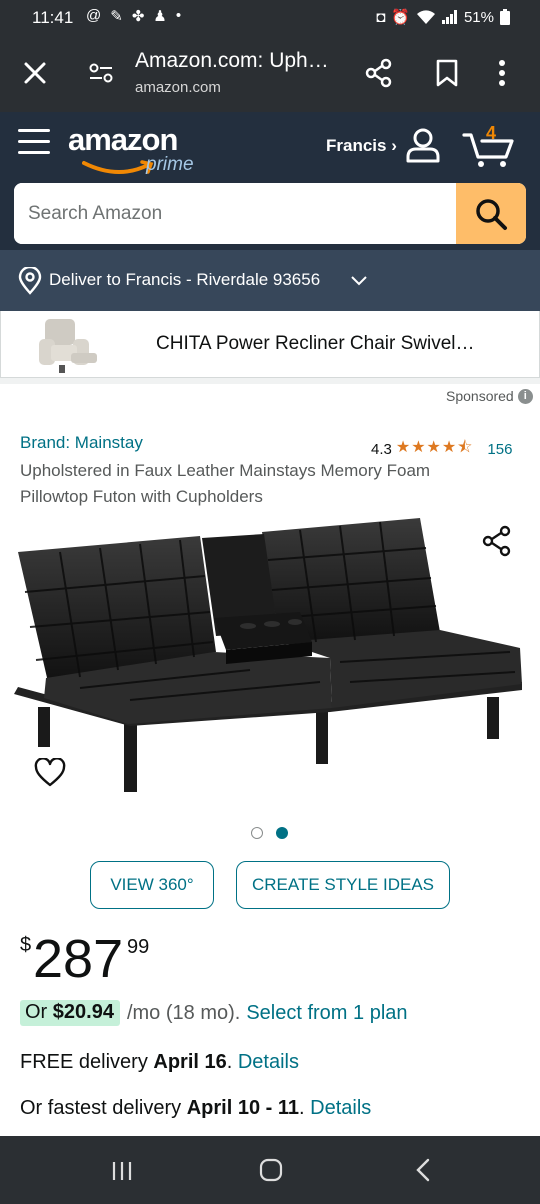 The image size is (540, 1204). Describe the element at coordinates (138, 16) in the screenshot. I see `pinwheel-icon: ✤` at that location.